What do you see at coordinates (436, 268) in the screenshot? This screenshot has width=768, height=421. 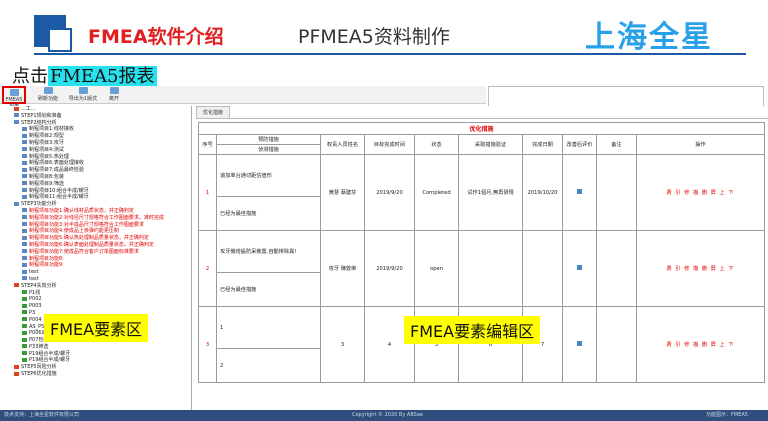 I see `state-cell: open` at bounding box center [436, 268].